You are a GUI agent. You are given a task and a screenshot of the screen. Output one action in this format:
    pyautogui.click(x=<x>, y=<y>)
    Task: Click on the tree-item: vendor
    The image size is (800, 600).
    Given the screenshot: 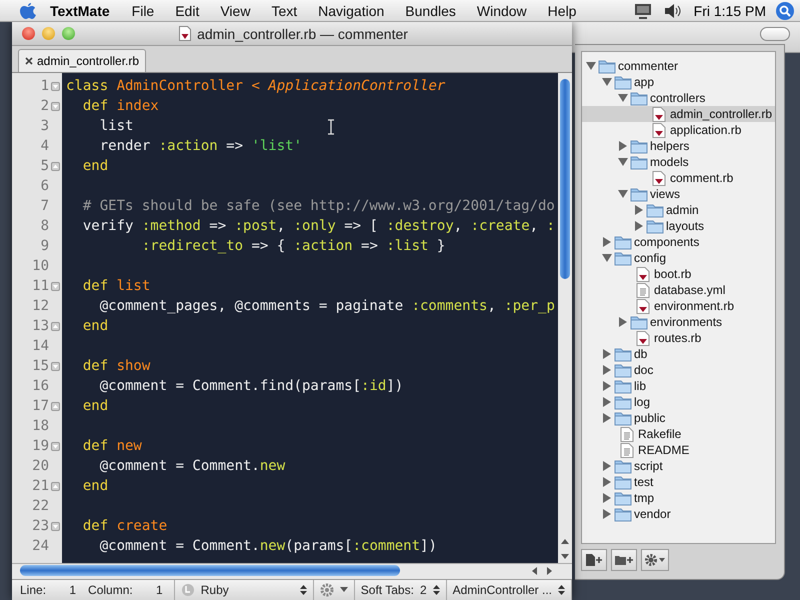 What is the action you would take?
    pyautogui.click(x=678, y=514)
    